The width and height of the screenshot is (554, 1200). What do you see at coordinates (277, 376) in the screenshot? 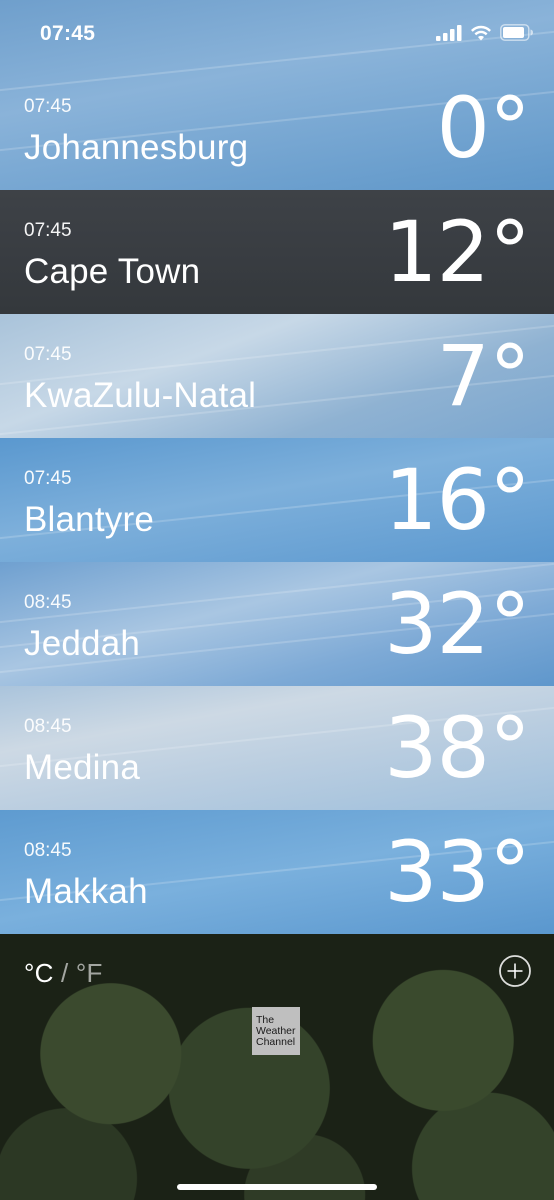
I see `city-row: 07:45 KwaZulu-Natal 7°` at bounding box center [277, 376].